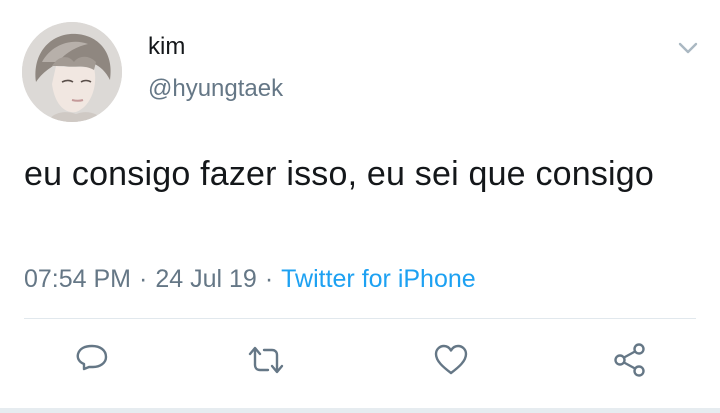  I want to click on reply-icon, so click(92, 357).